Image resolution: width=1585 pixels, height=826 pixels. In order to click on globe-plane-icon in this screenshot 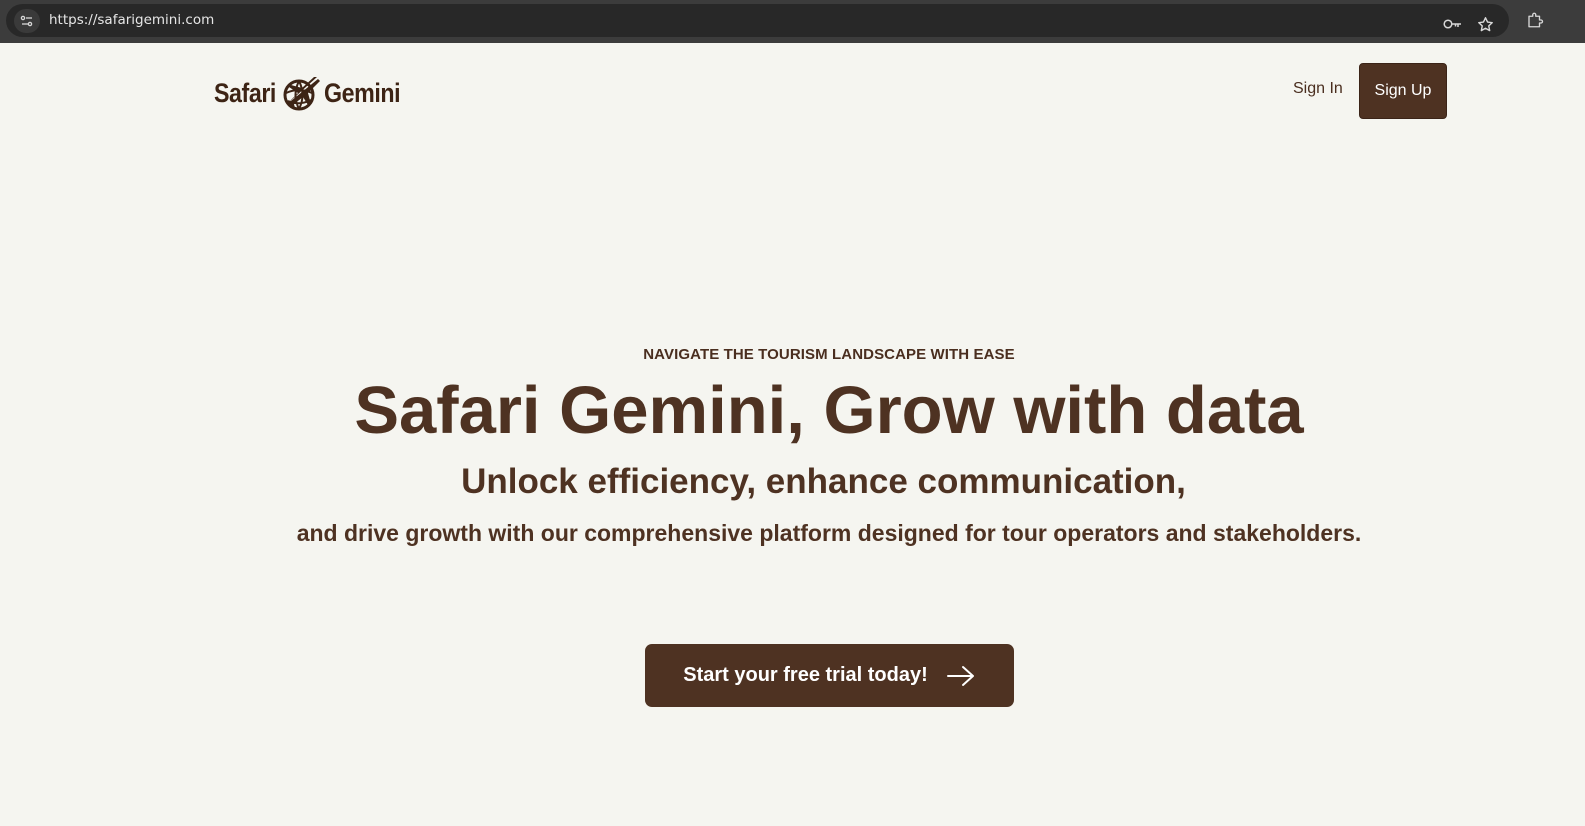, I will do `click(301, 94)`.